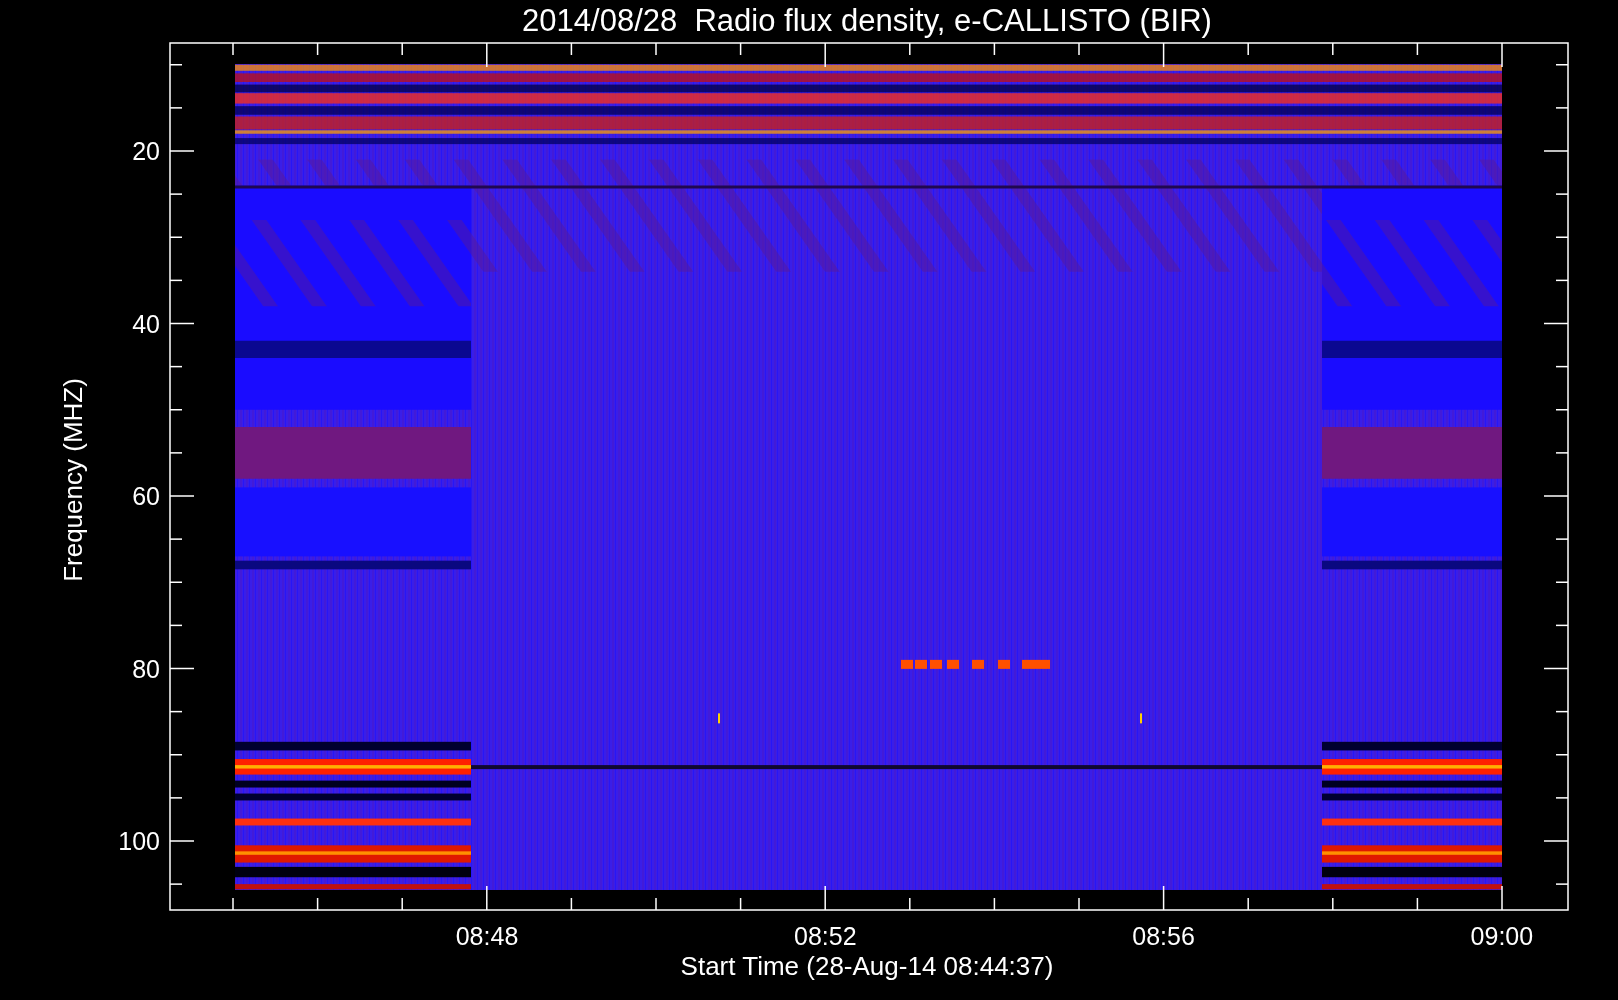 The width and height of the screenshot is (1618, 1000). What do you see at coordinates (487, 936) in the screenshot?
I see `x-tick-label: 08:48` at bounding box center [487, 936].